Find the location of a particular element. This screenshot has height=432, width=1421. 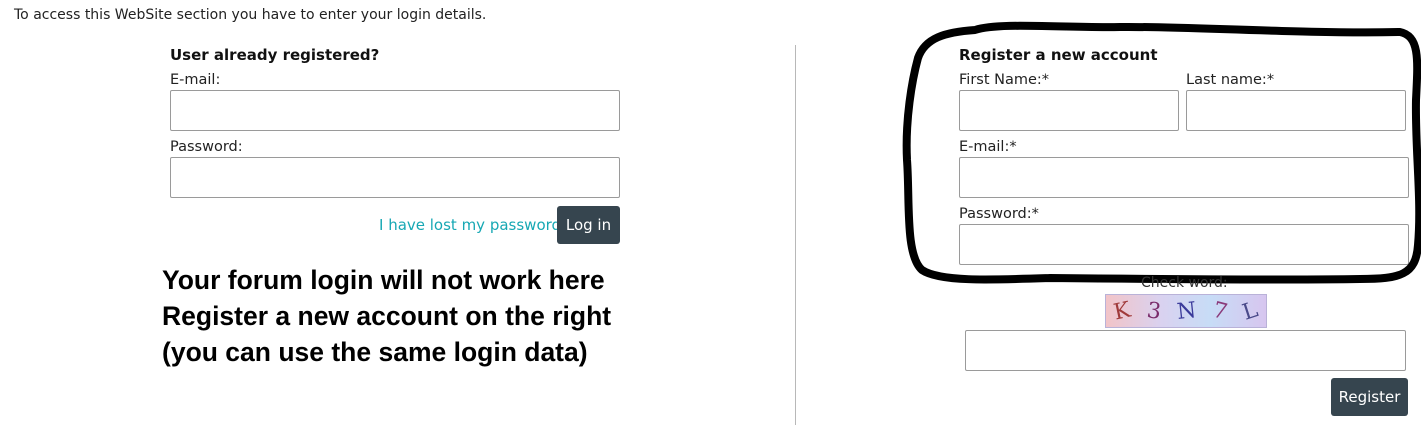

captcha-char-1: K is located at coordinates (1122, 311).